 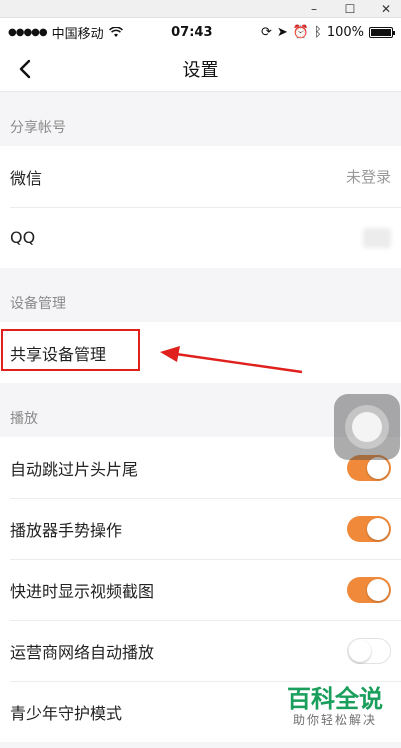 I want to click on wifi-icon, so click(x=115, y=31).